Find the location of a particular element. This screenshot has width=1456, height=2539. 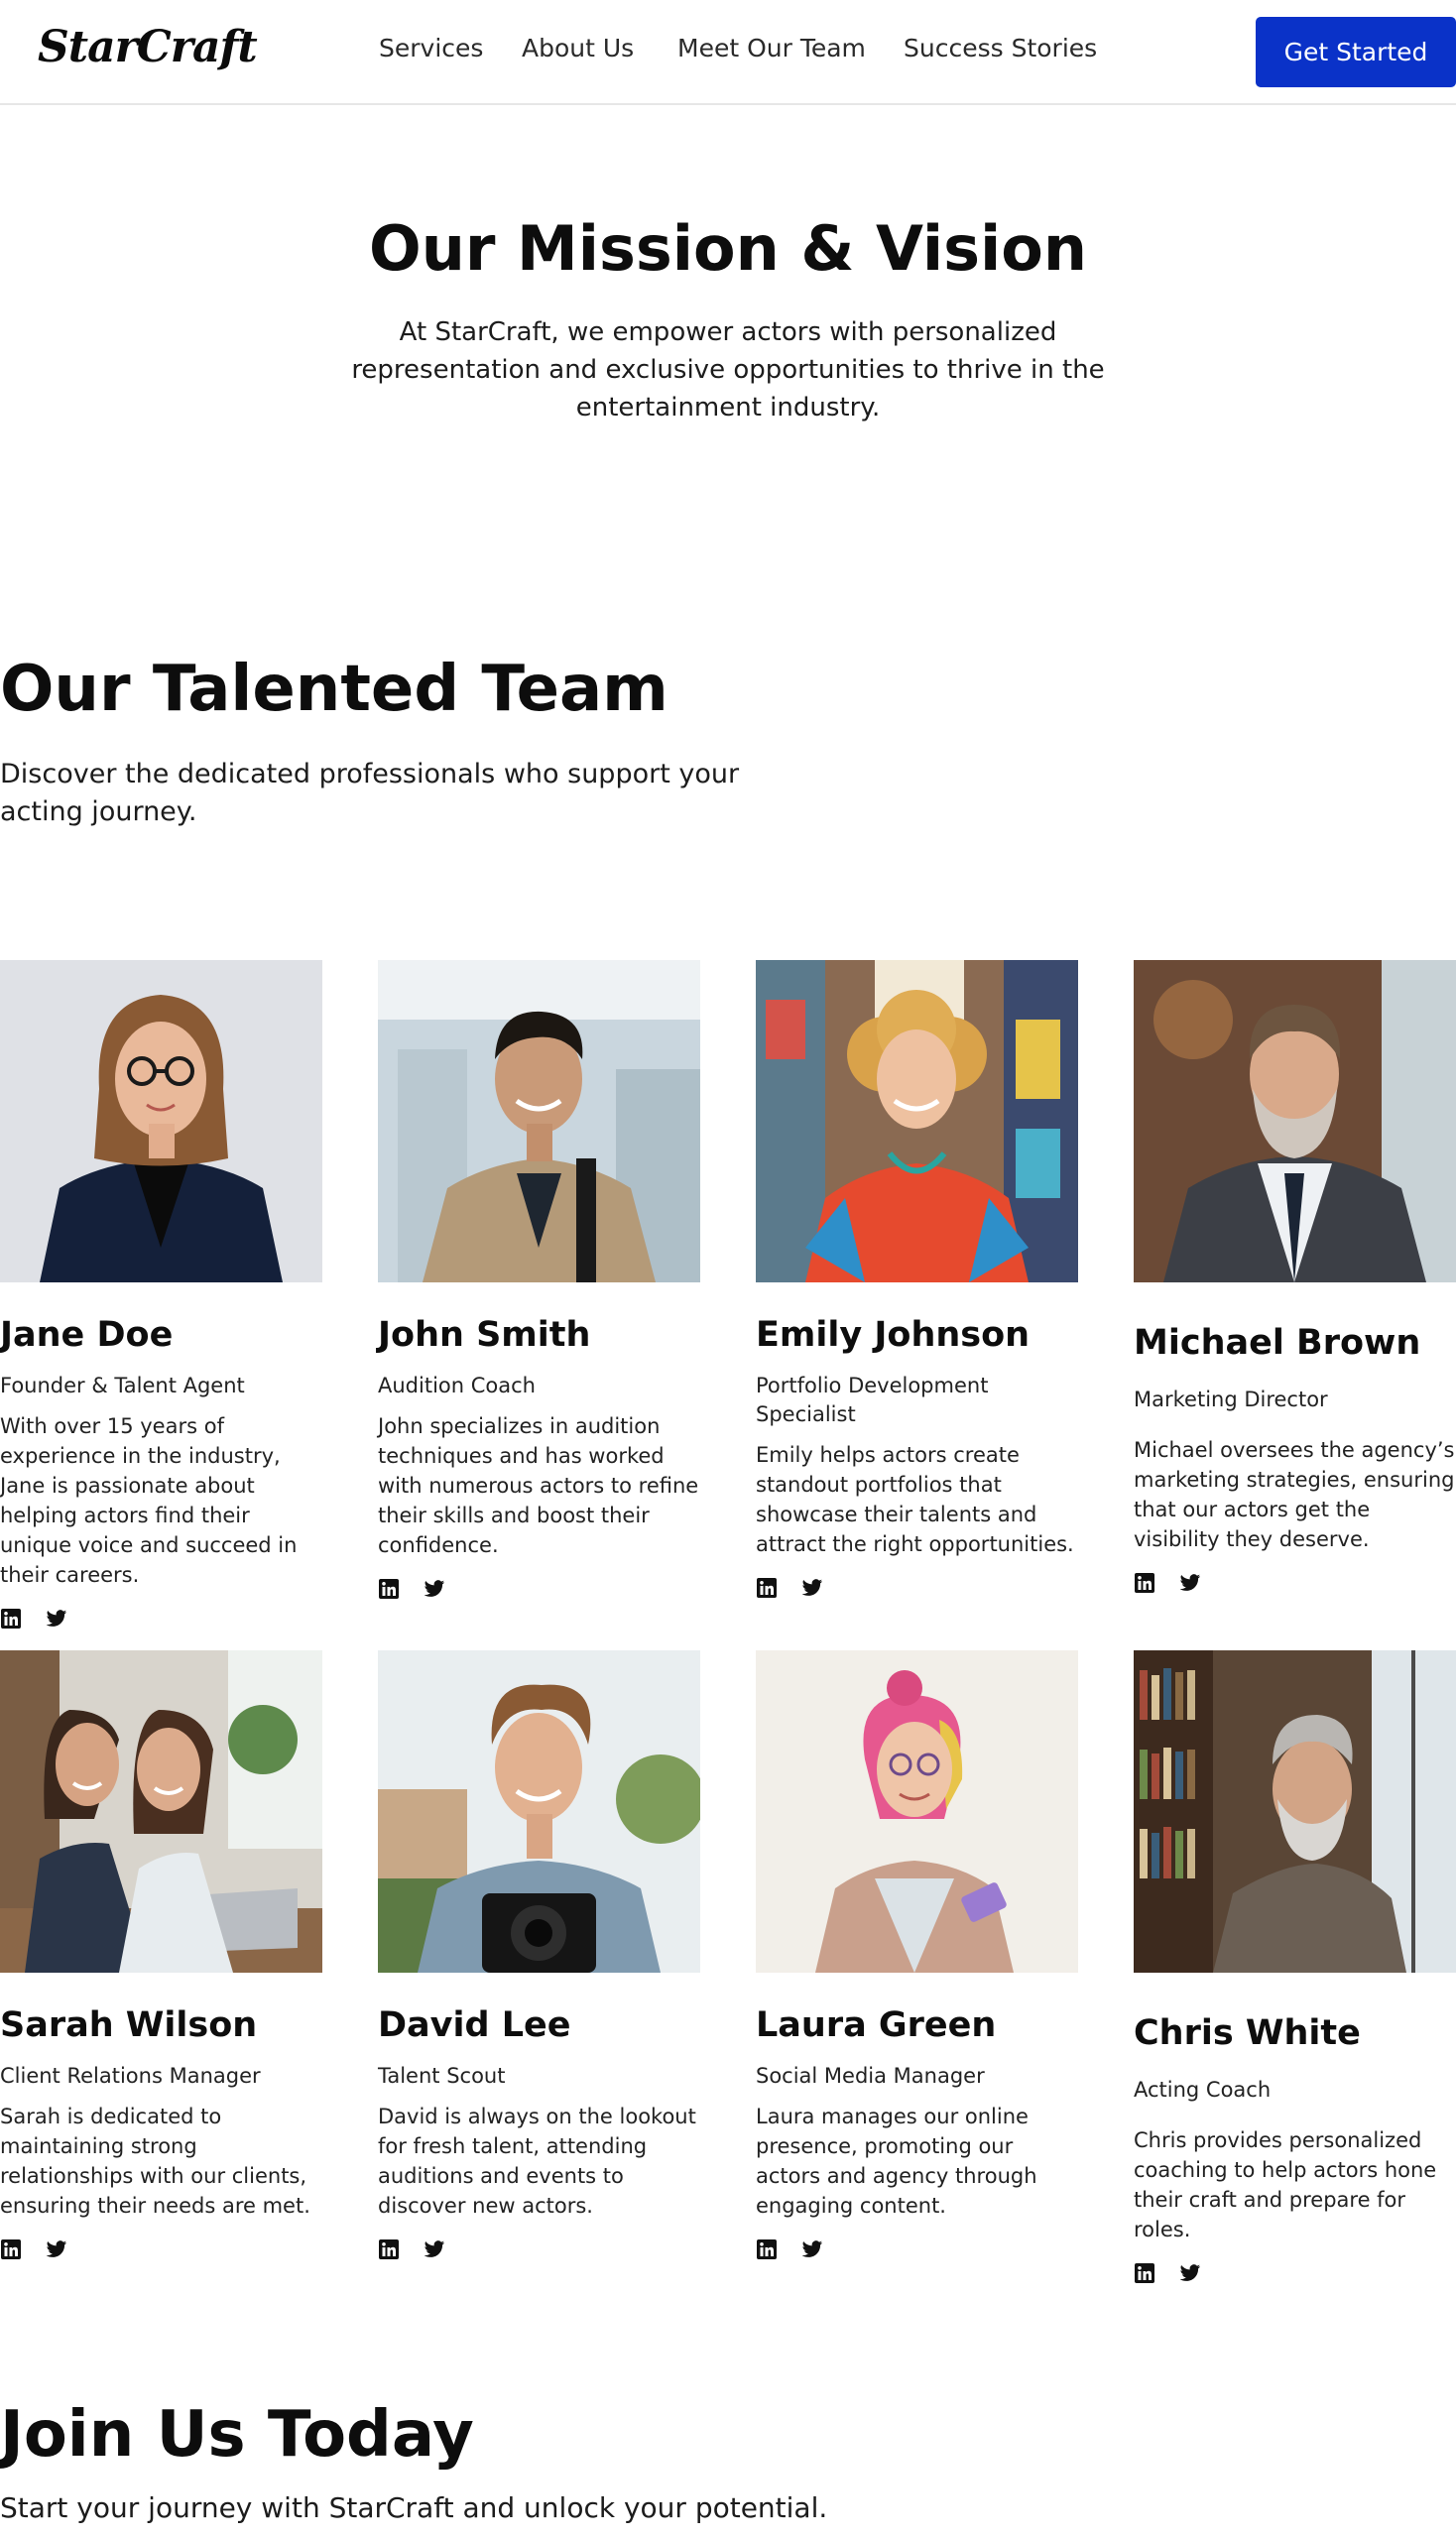

team-section-title: Our Talented Team is located at coordinates (334, 690).